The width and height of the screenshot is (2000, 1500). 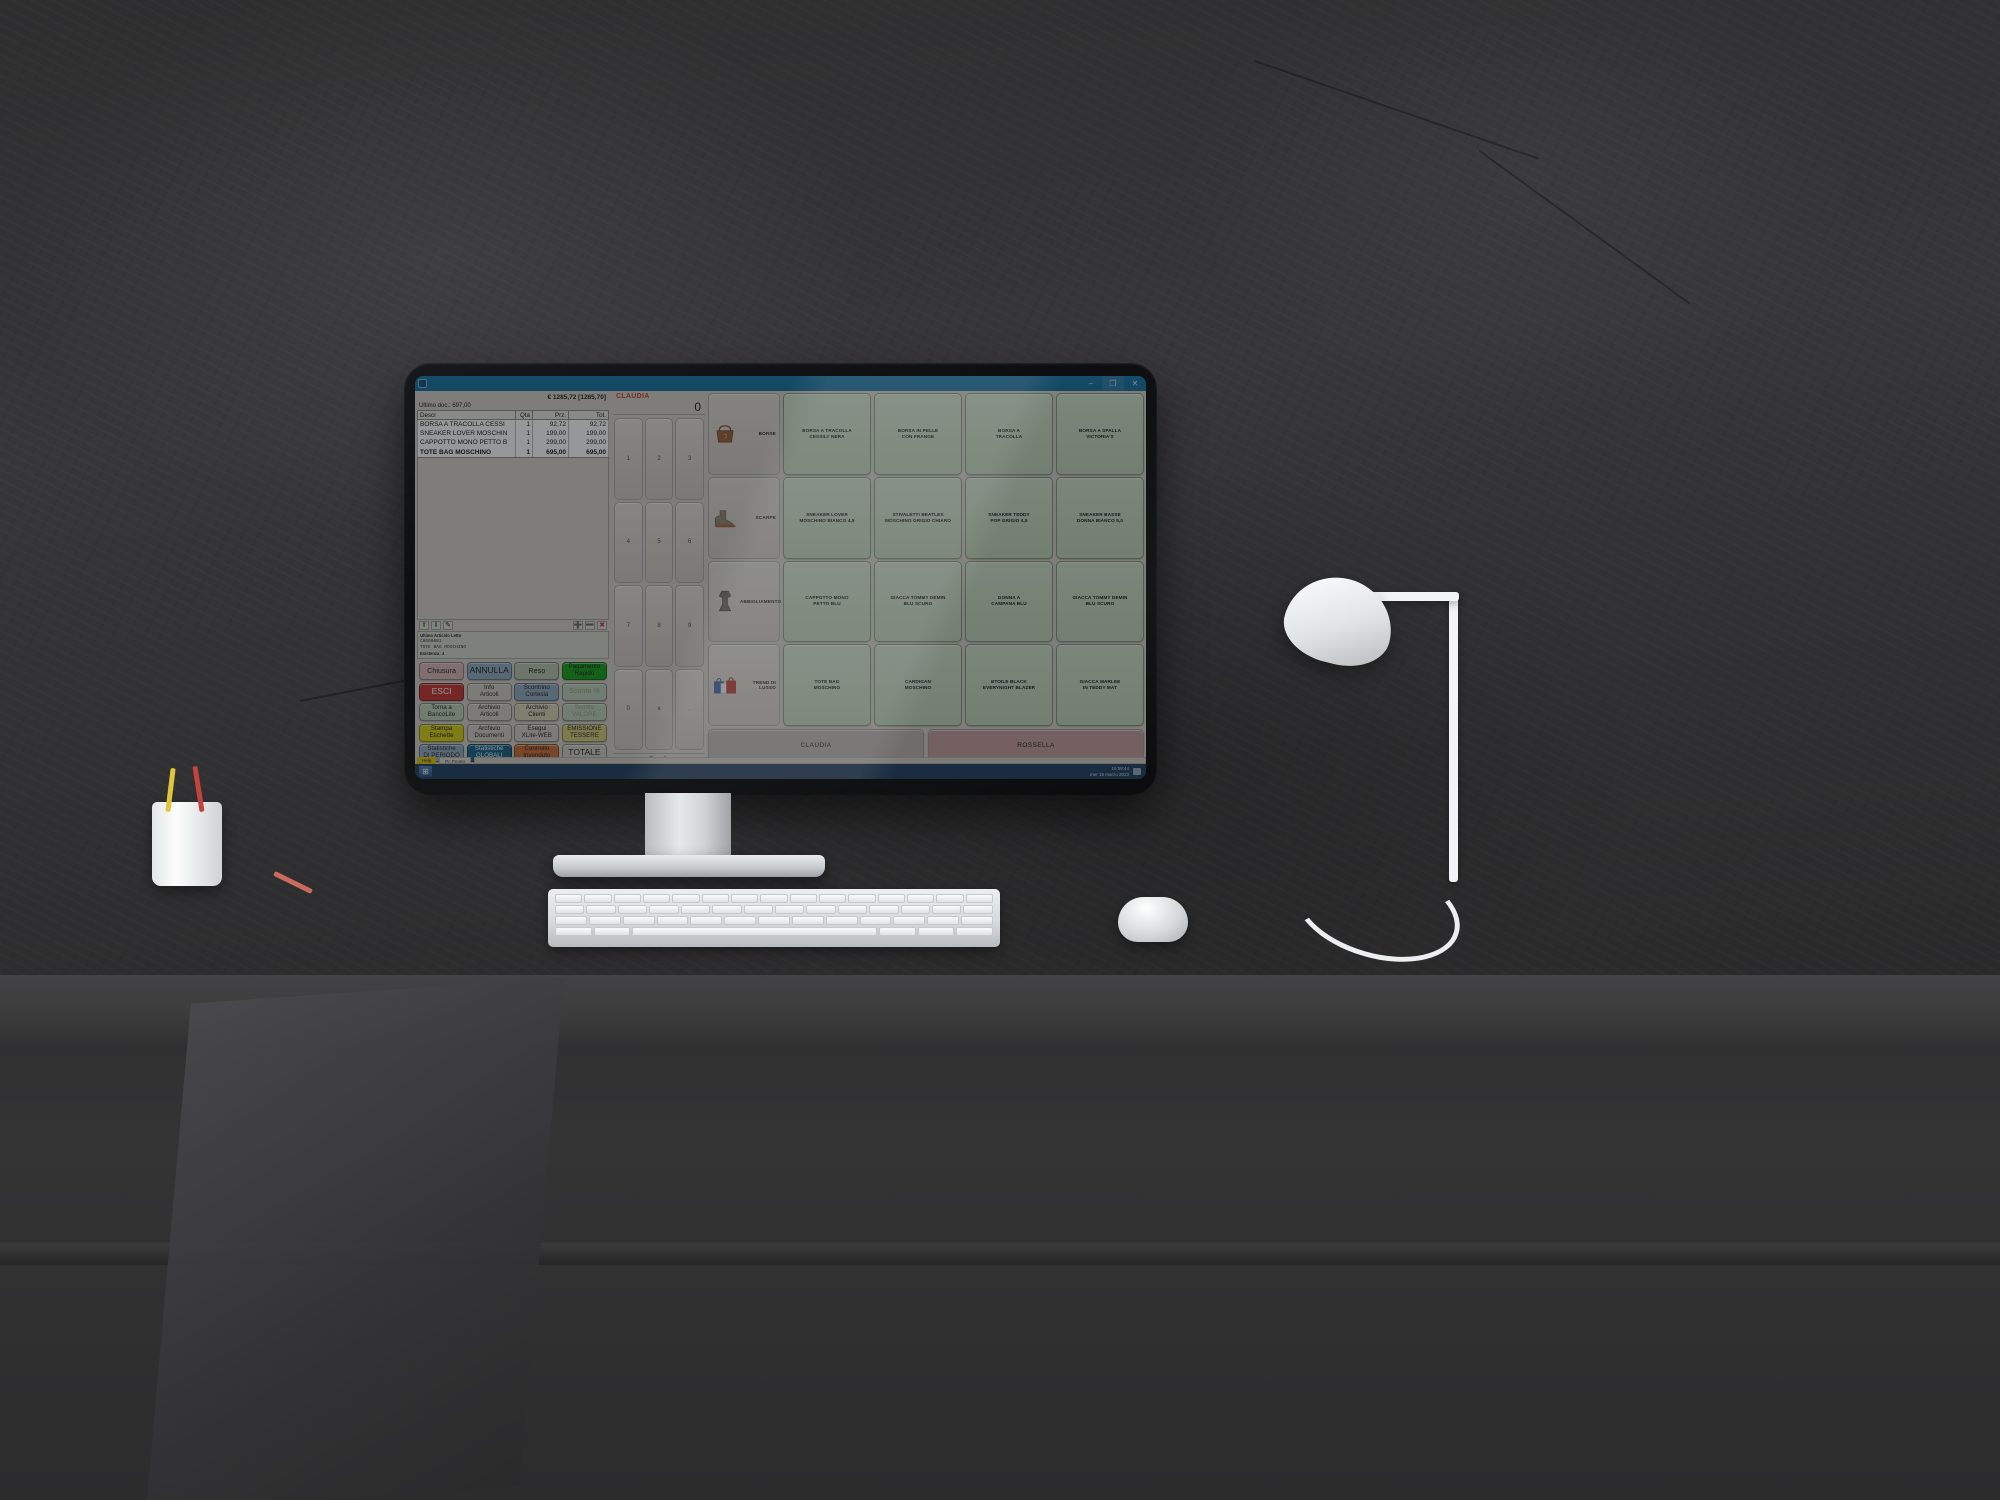 What do you see at coordinates (1091, 383) in the screenshot?
I see `minimize-button: –` at bounding box center [1091, 383].